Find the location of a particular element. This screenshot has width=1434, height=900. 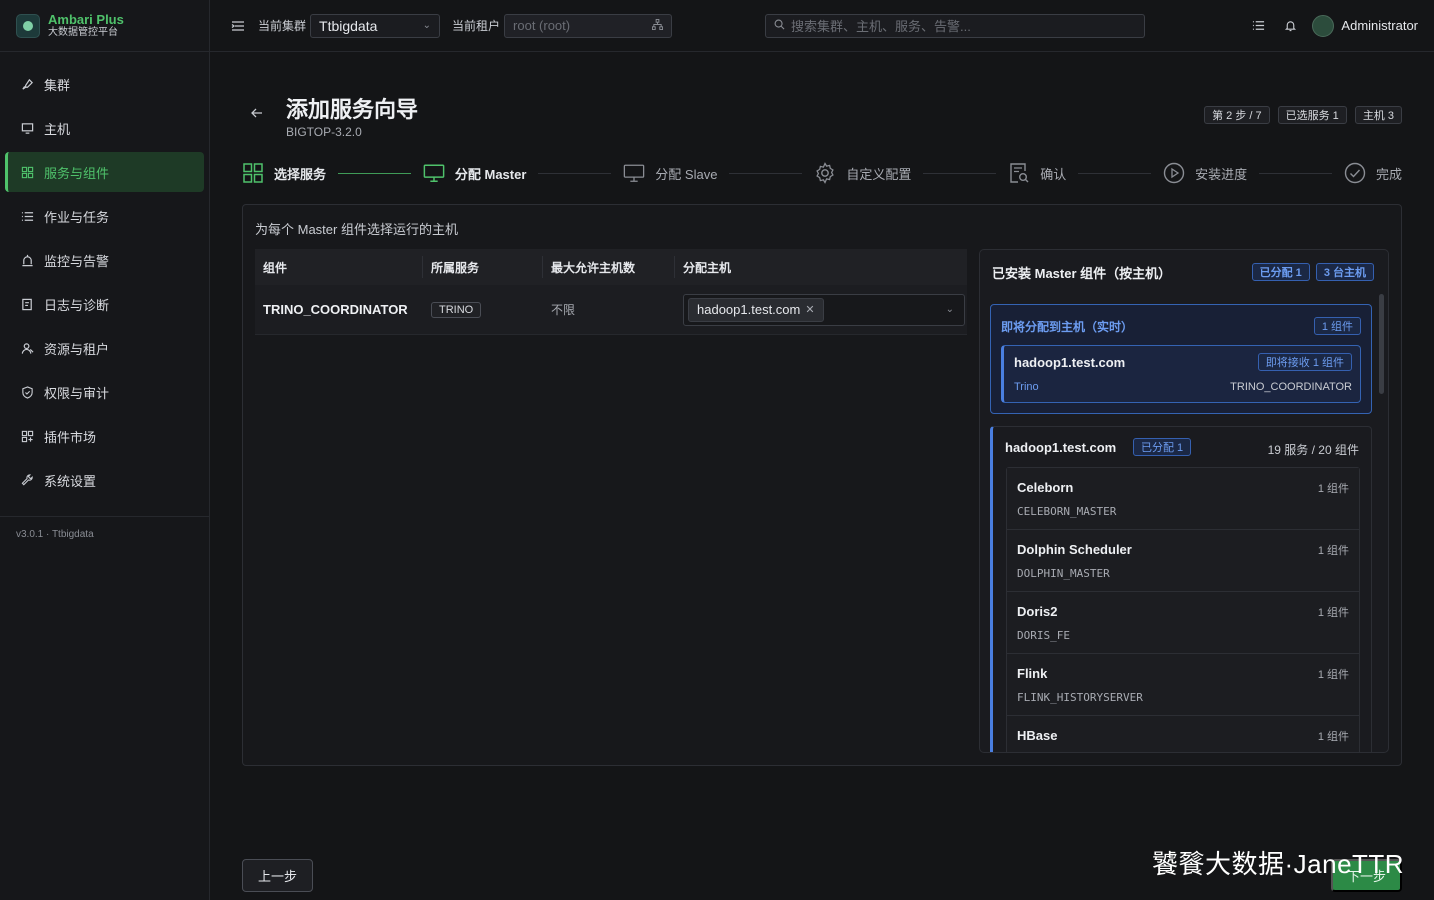

column-header: 组件 is located at coordinates (339, 267).